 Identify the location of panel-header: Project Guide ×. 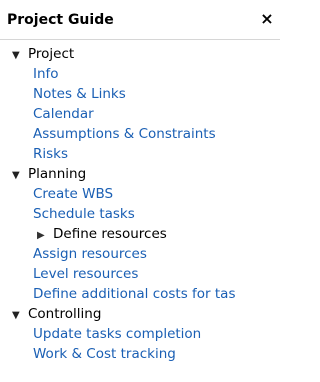
(140, 20).